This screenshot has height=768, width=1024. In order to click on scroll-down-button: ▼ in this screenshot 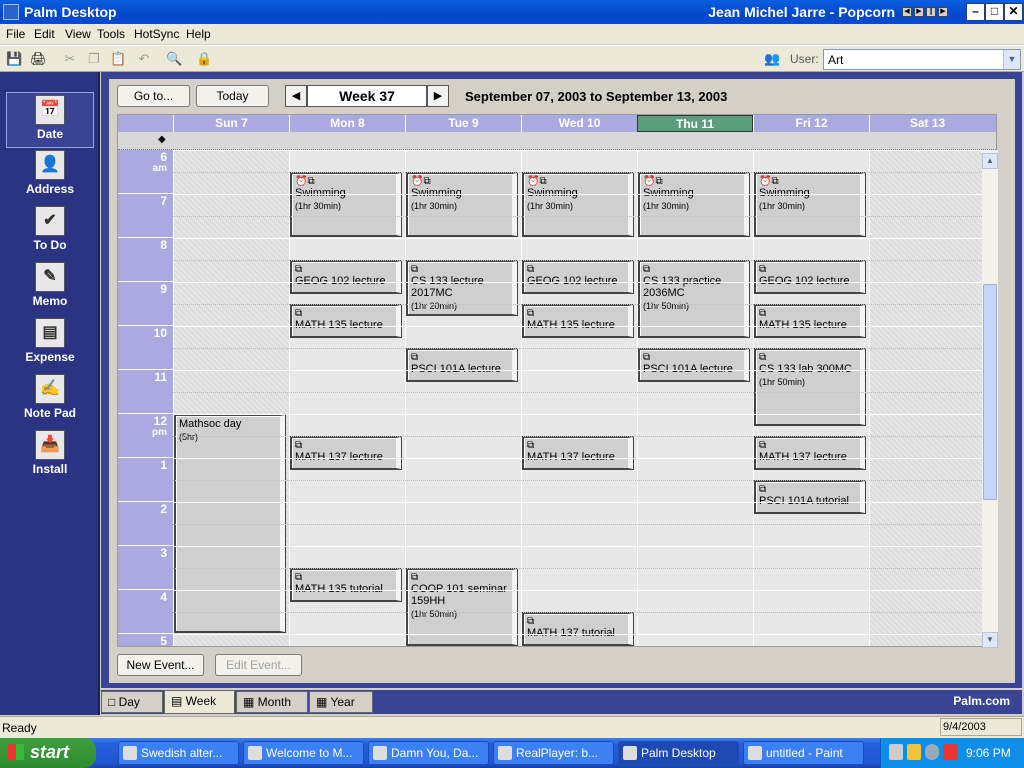, I will do `click(990, 640)`.